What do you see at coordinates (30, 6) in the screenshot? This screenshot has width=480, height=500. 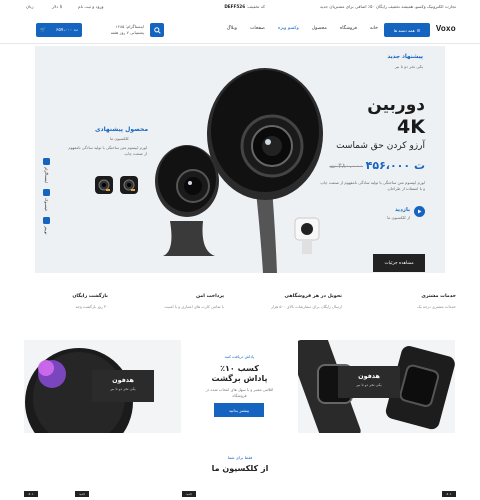 I see `language-select: زبان` at bounding box center [30, 6].